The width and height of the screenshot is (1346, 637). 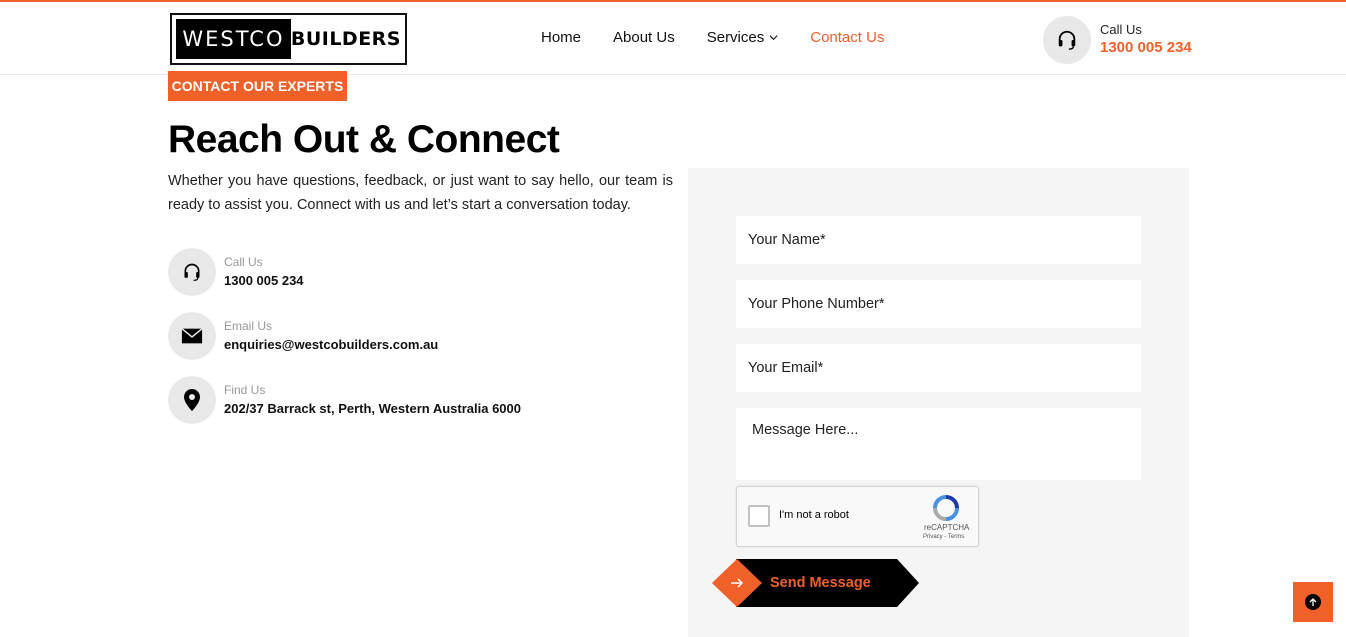 What do you see at coordinates (233, 39) in the screenshot?
I see `logo-wordmark-westco: WESTCO` at bounding box center [233, 39].